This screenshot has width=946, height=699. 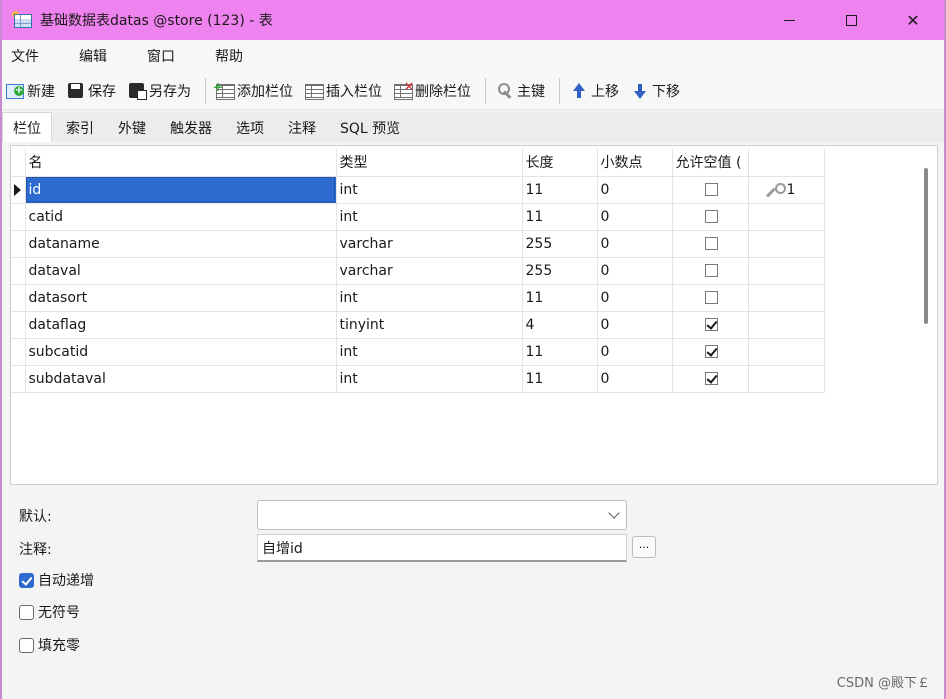 What do you see at coordinates (181, 325) in the screenshot?
I see `field-name-cell: dataflag` at bounding box center [181, 325].